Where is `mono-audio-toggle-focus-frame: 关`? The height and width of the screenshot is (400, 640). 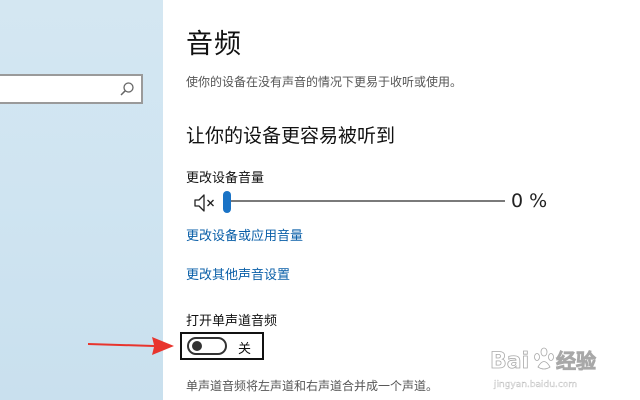
mono-audio-toggle-focus-frame: 关 is located at coordinates (222, 346).